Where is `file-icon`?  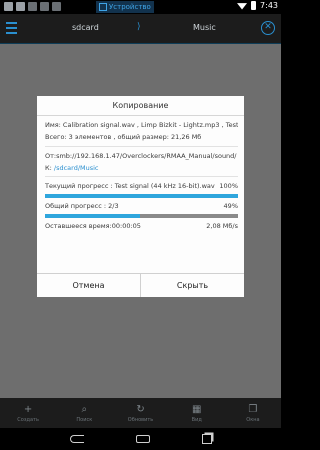
file-icon is located at coordinates (44, 6).